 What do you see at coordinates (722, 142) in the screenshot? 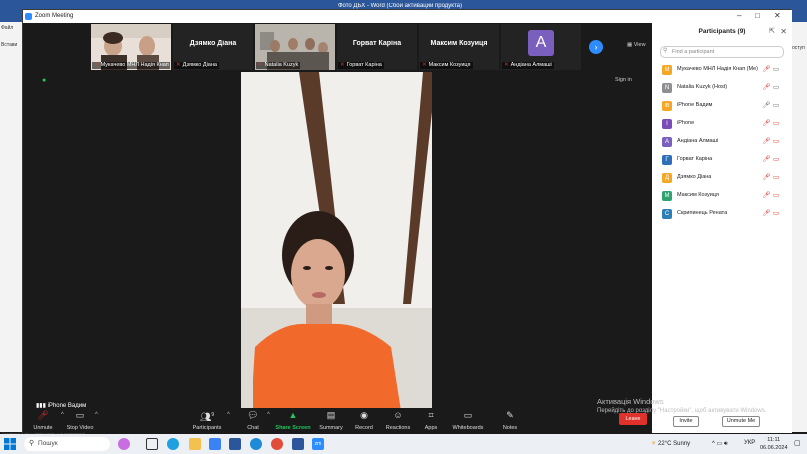
I see `participant-row: A Андіана Алмаші 🎤︎ ▭` at bounding box center [722, 142].